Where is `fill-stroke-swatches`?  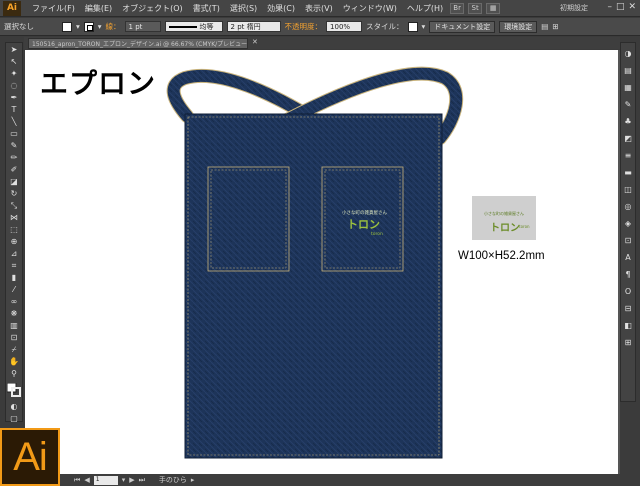
fill-stroke-swatches is located at coordinates (14, 390).